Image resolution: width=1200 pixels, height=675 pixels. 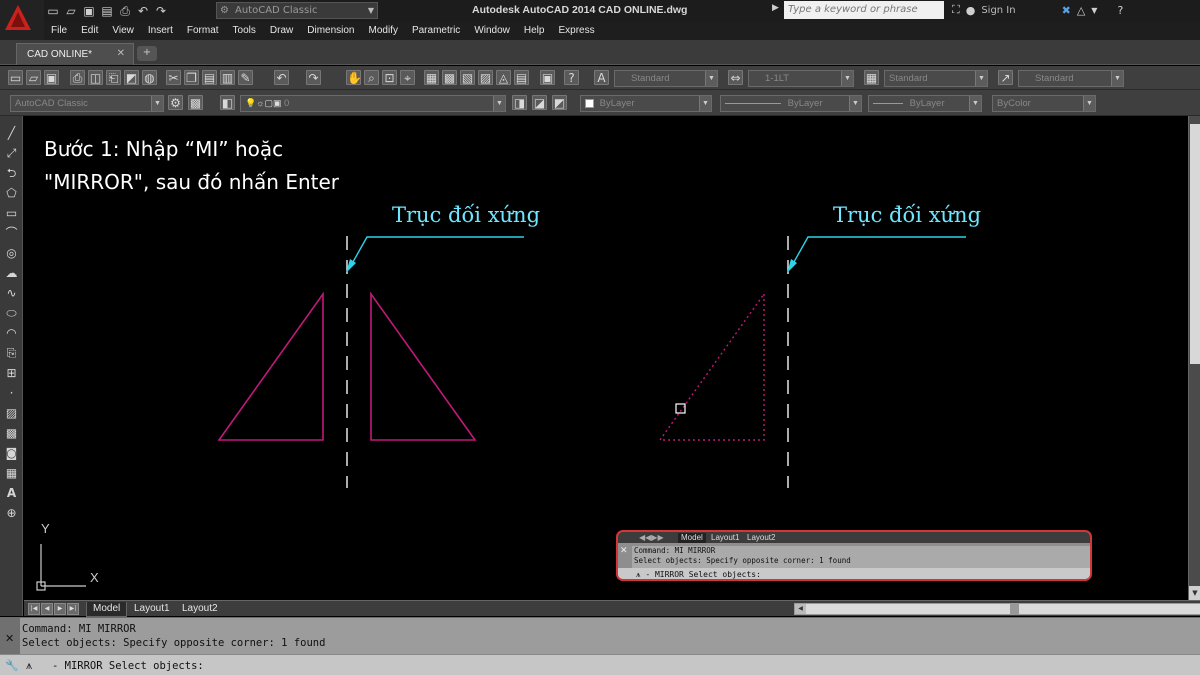 What do you see at coordinates (801, 78) in the screenshot?
I see `dim-style-select: 1-1LT ▼` at bounding box center [801, 78].